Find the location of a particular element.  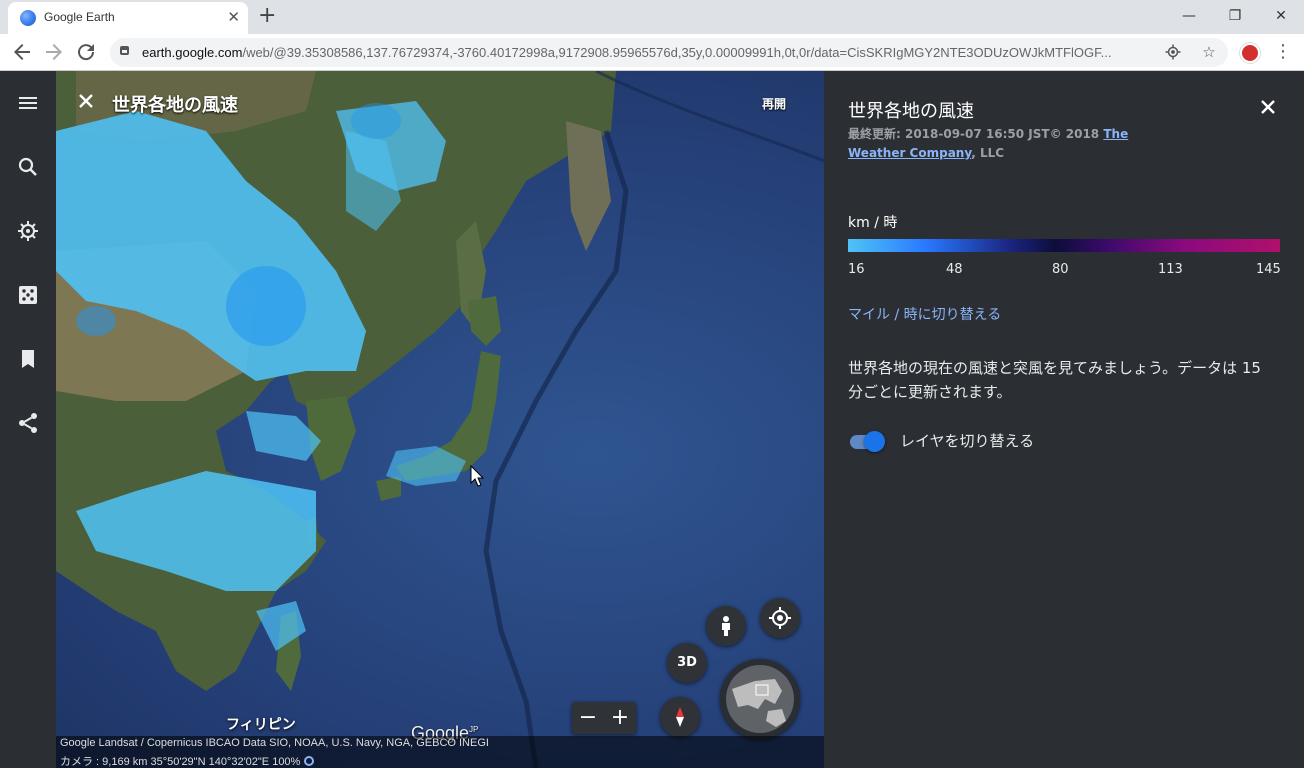

voyager-wheel-icon is located at coordinates (28, 231).